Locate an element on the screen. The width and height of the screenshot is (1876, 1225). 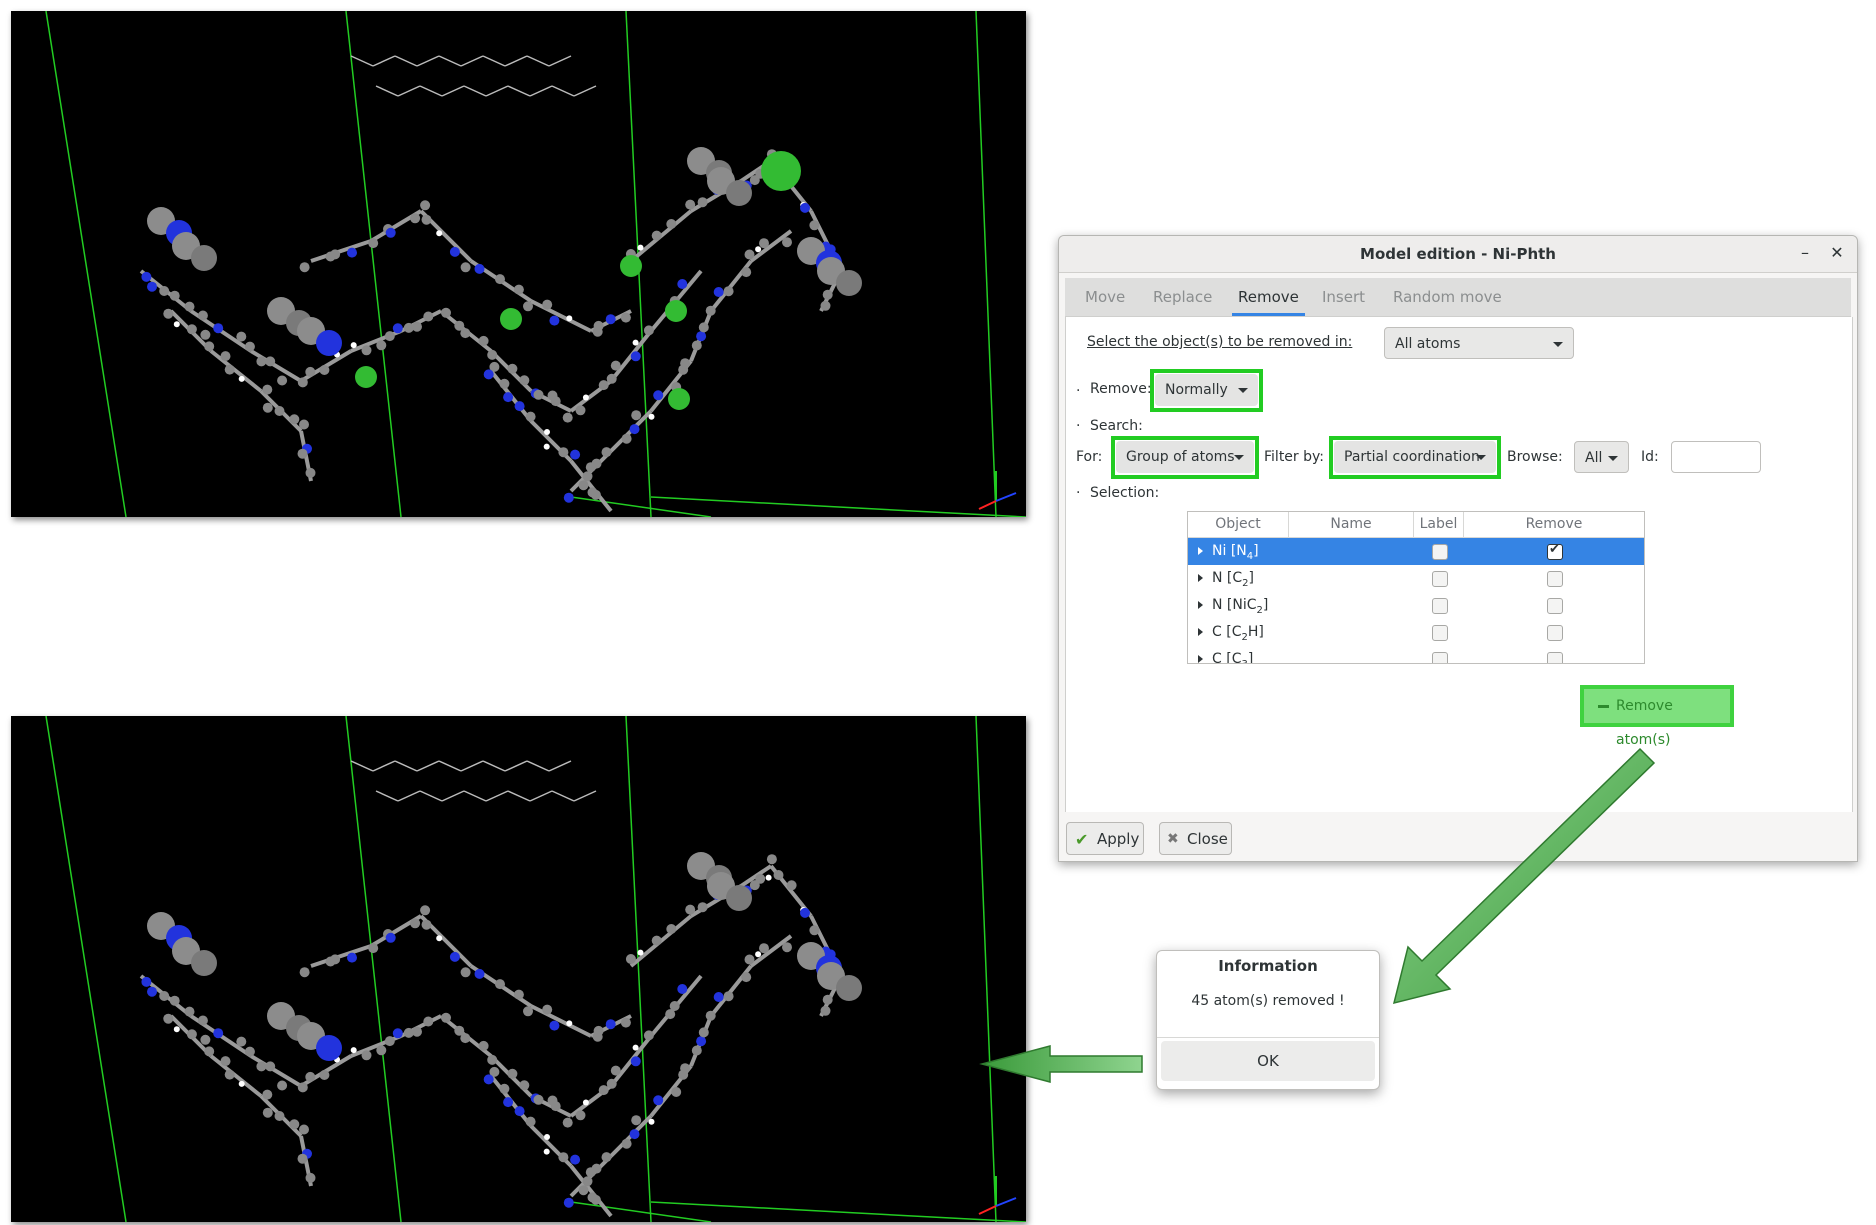
for-dropdown: Group of atoms is located at coordinates (1185, 457).